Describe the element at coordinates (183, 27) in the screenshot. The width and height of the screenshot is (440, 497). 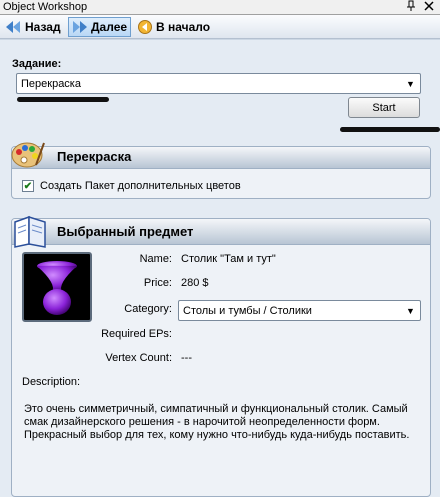
I see `home-label: В начало` at that location.